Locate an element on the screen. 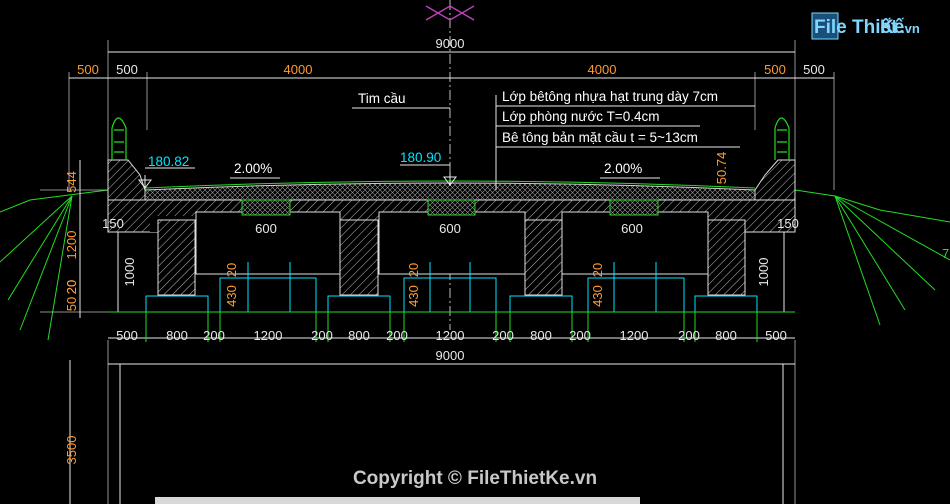 The height and width of the screenshot is (504, 950). logo-brand-file: File is located at coordinates (830, 27).